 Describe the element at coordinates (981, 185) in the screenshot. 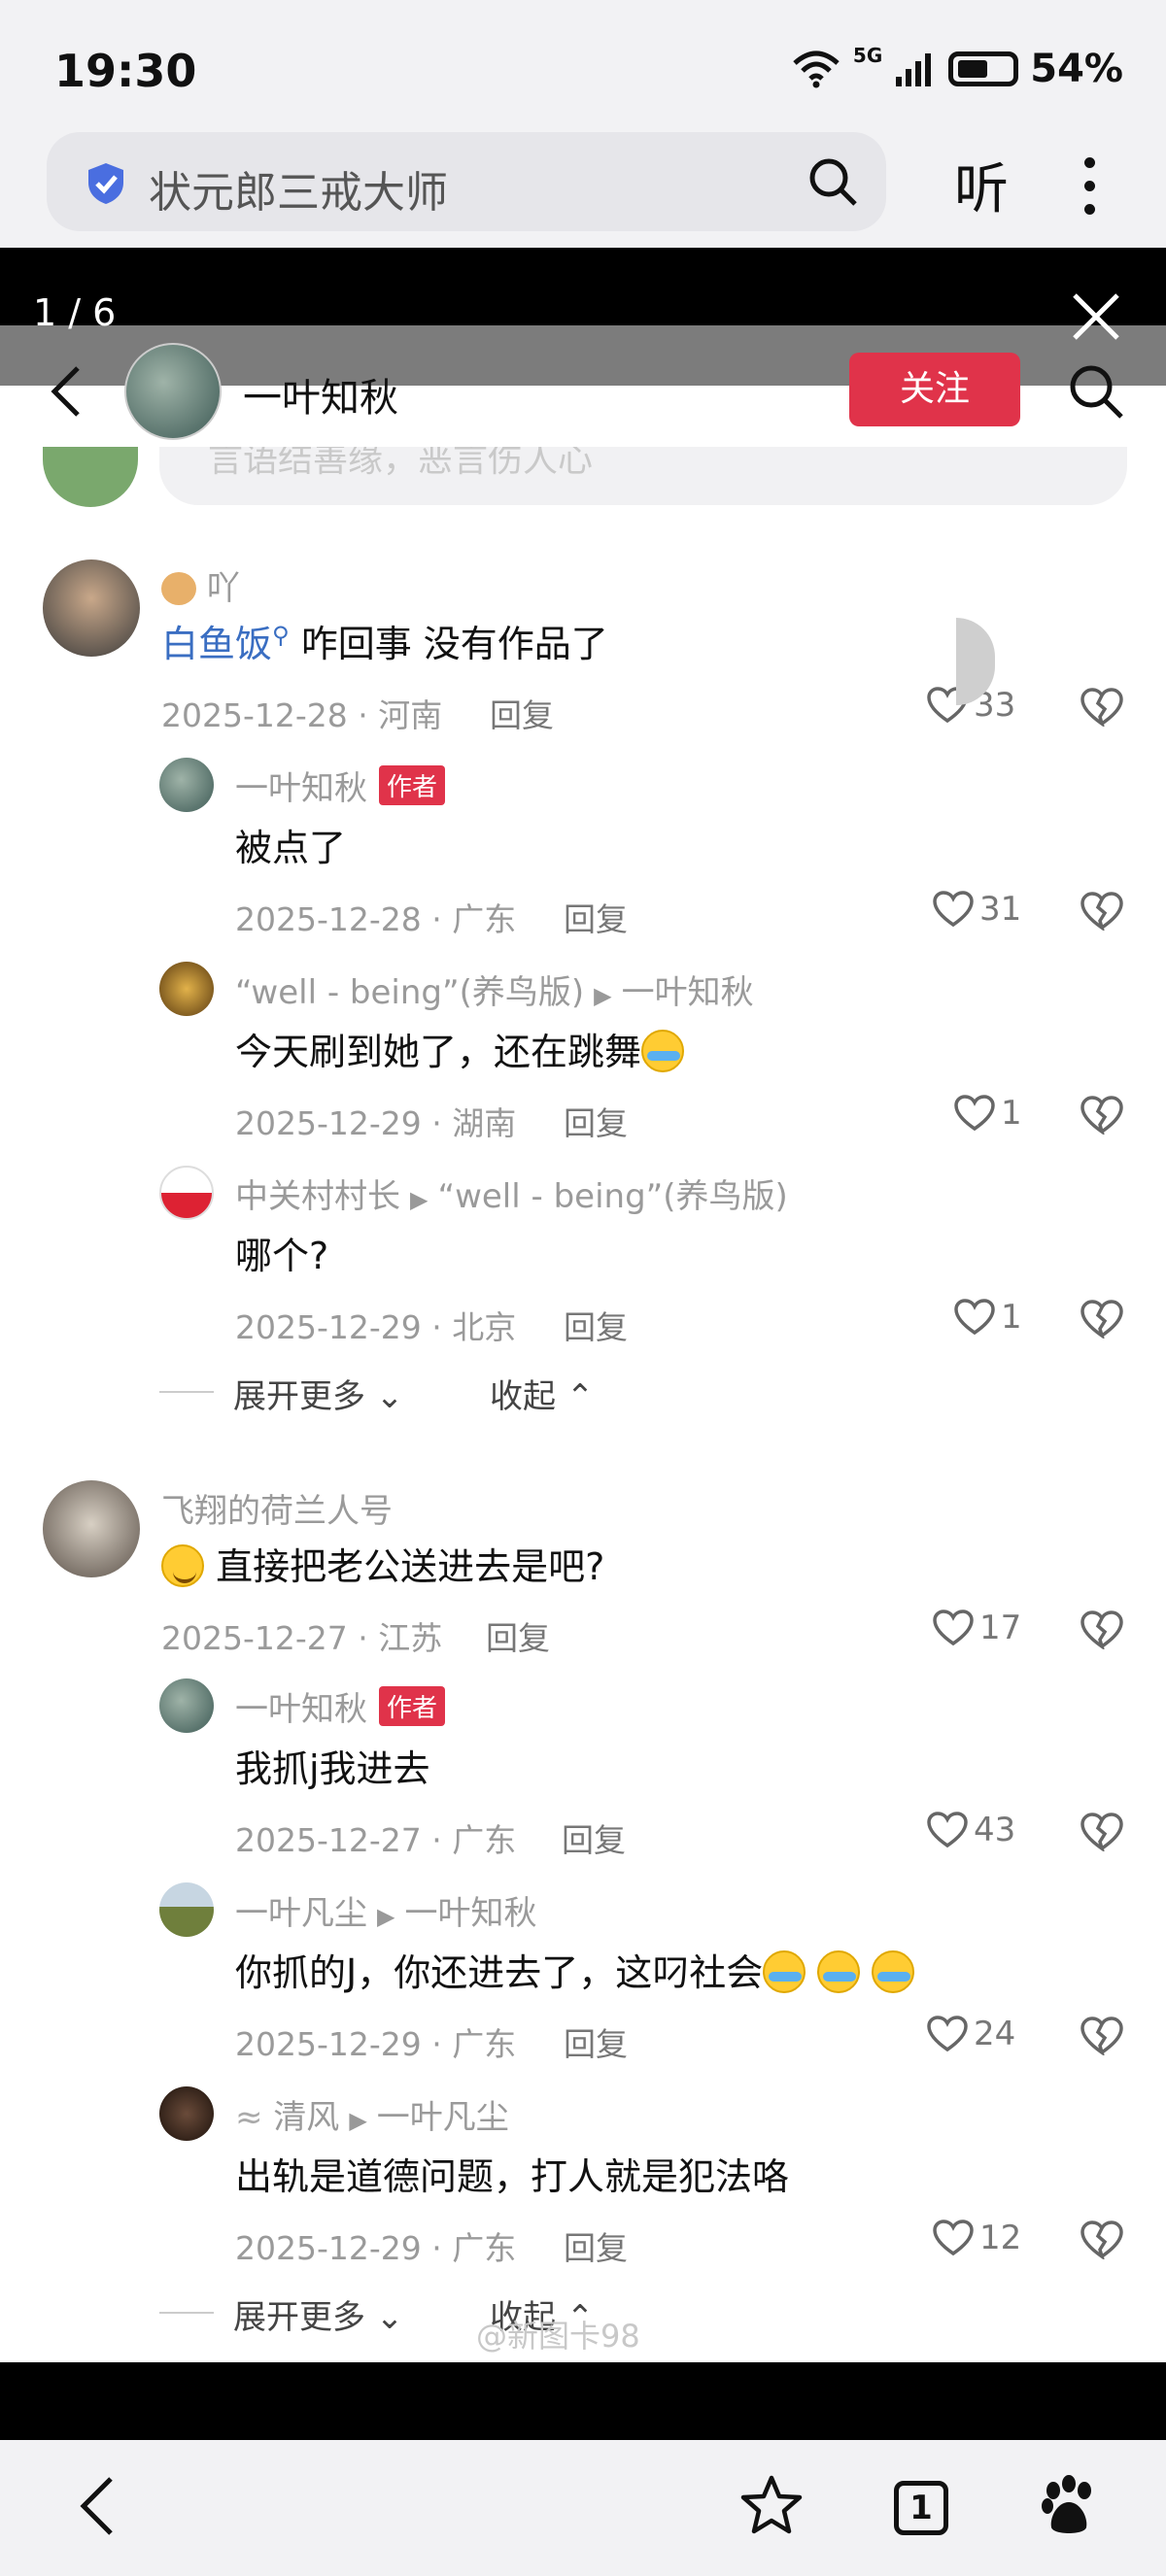

I see `listen-button: 听` at that location.